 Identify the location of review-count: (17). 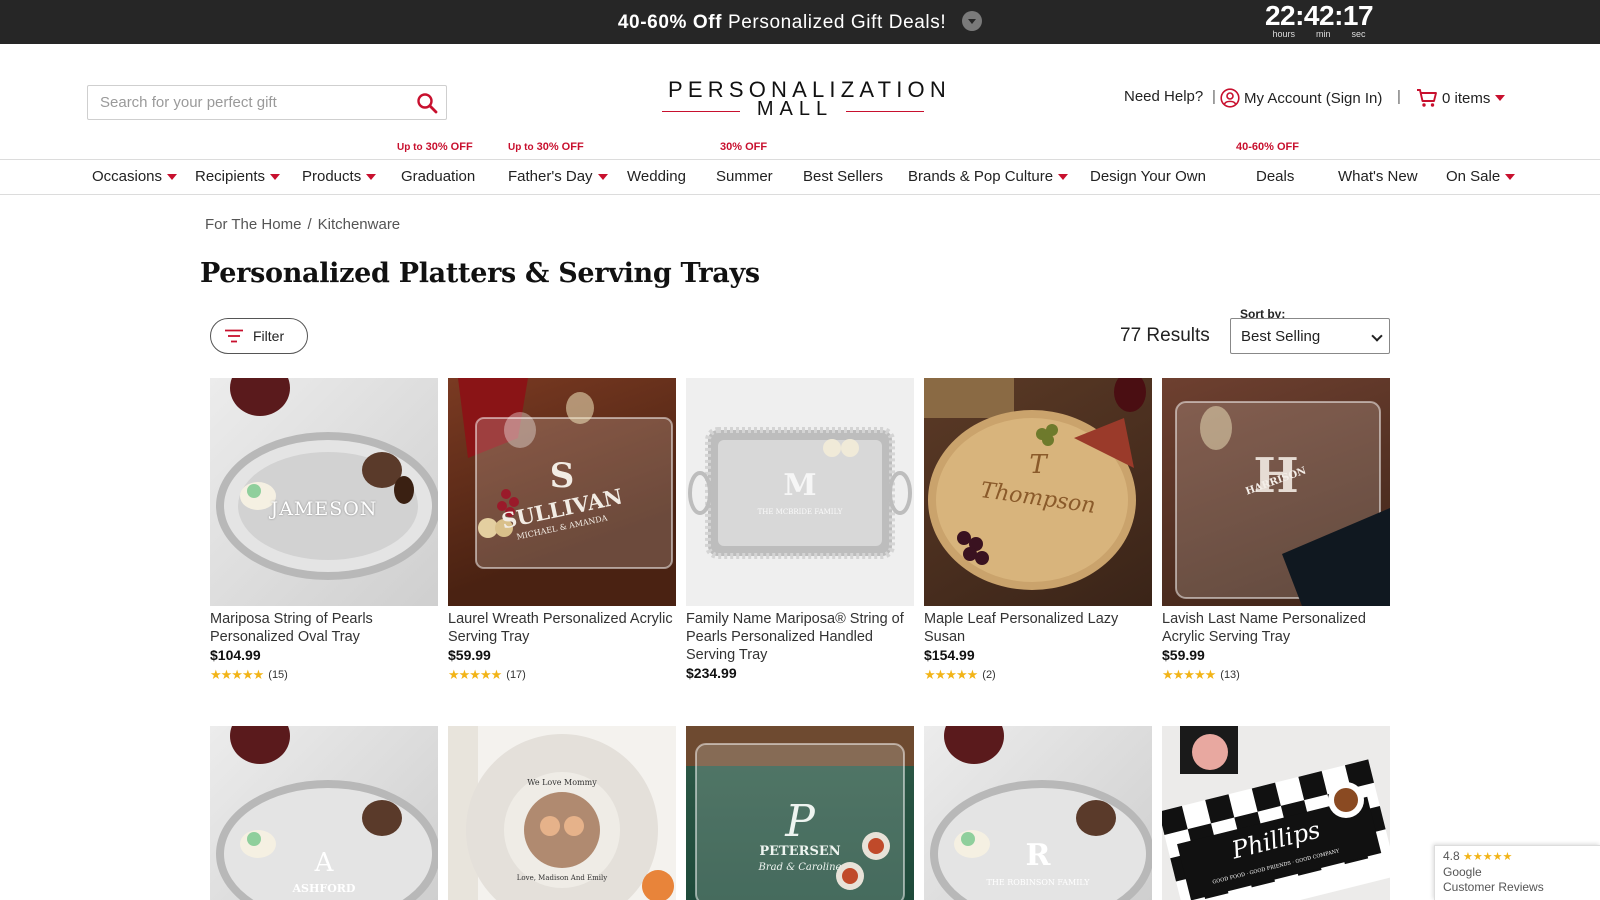
(516, 675).